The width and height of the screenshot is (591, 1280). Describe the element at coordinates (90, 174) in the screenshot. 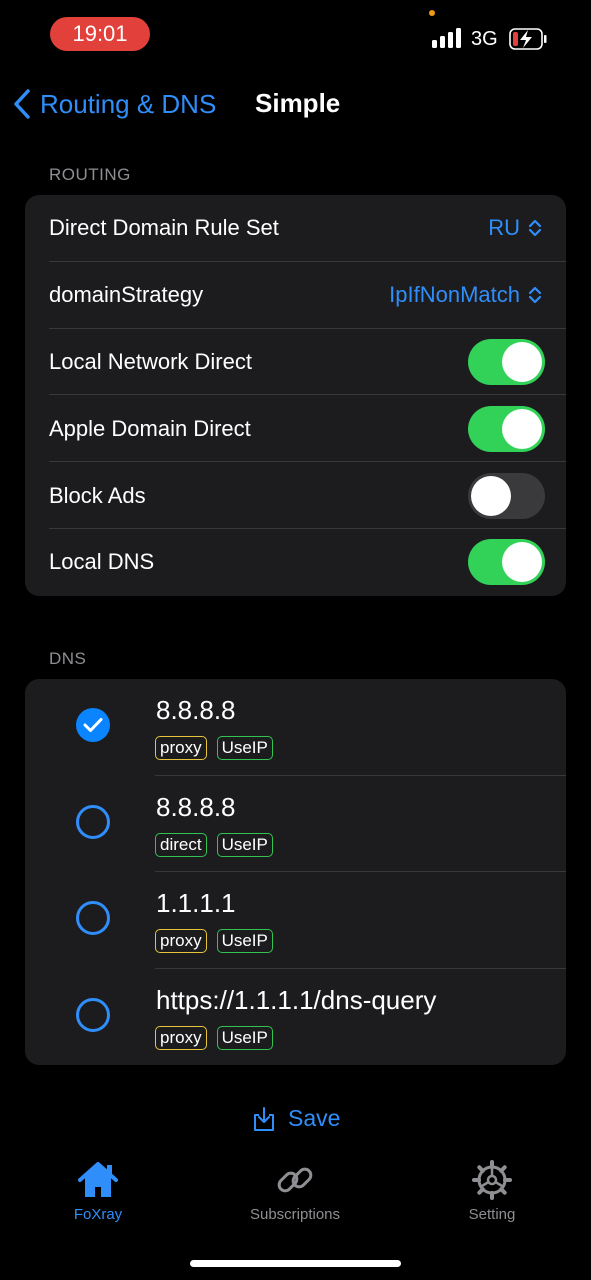

I see `routing-section-label: ROUTING` at that location.